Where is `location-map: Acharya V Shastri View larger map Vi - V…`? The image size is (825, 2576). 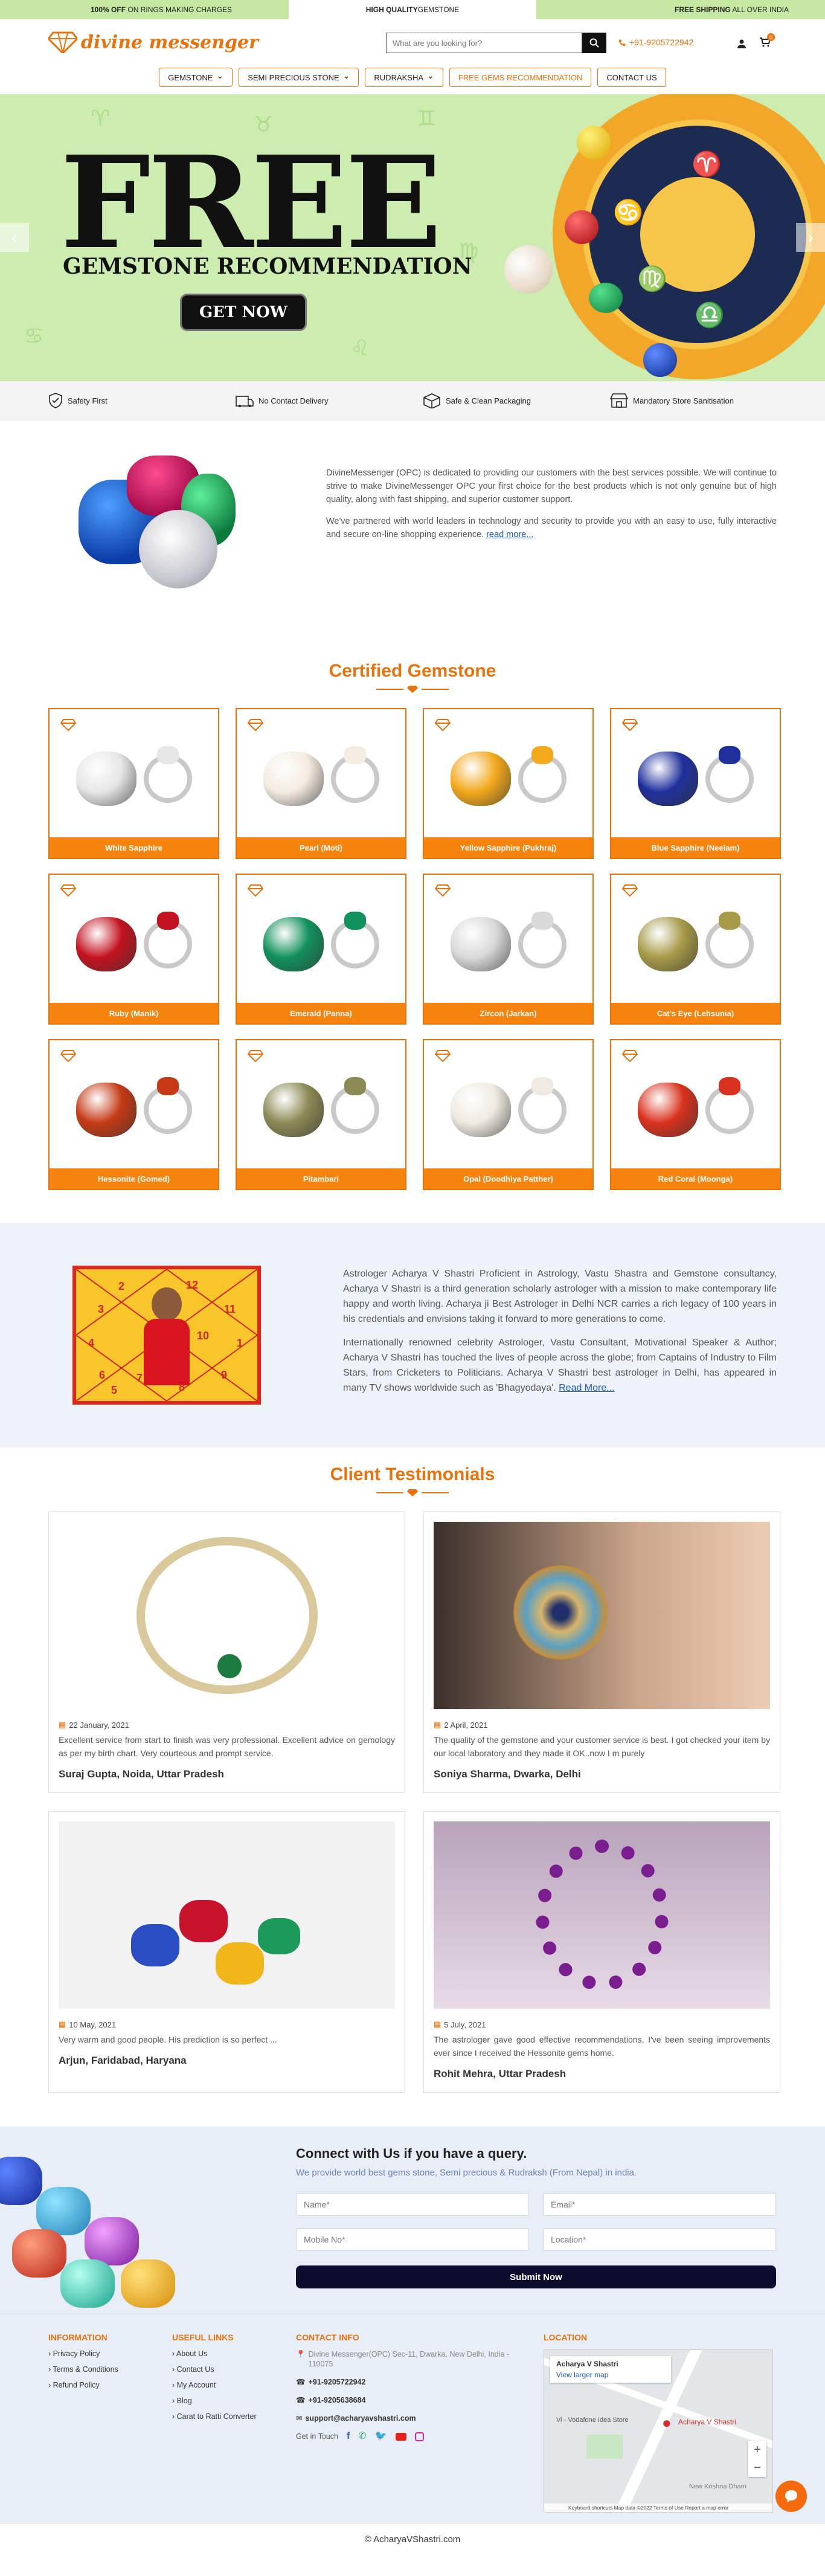 location-map: Acharya V Shastri View larger map Vi - V… is located at coordinates (658, 2431).